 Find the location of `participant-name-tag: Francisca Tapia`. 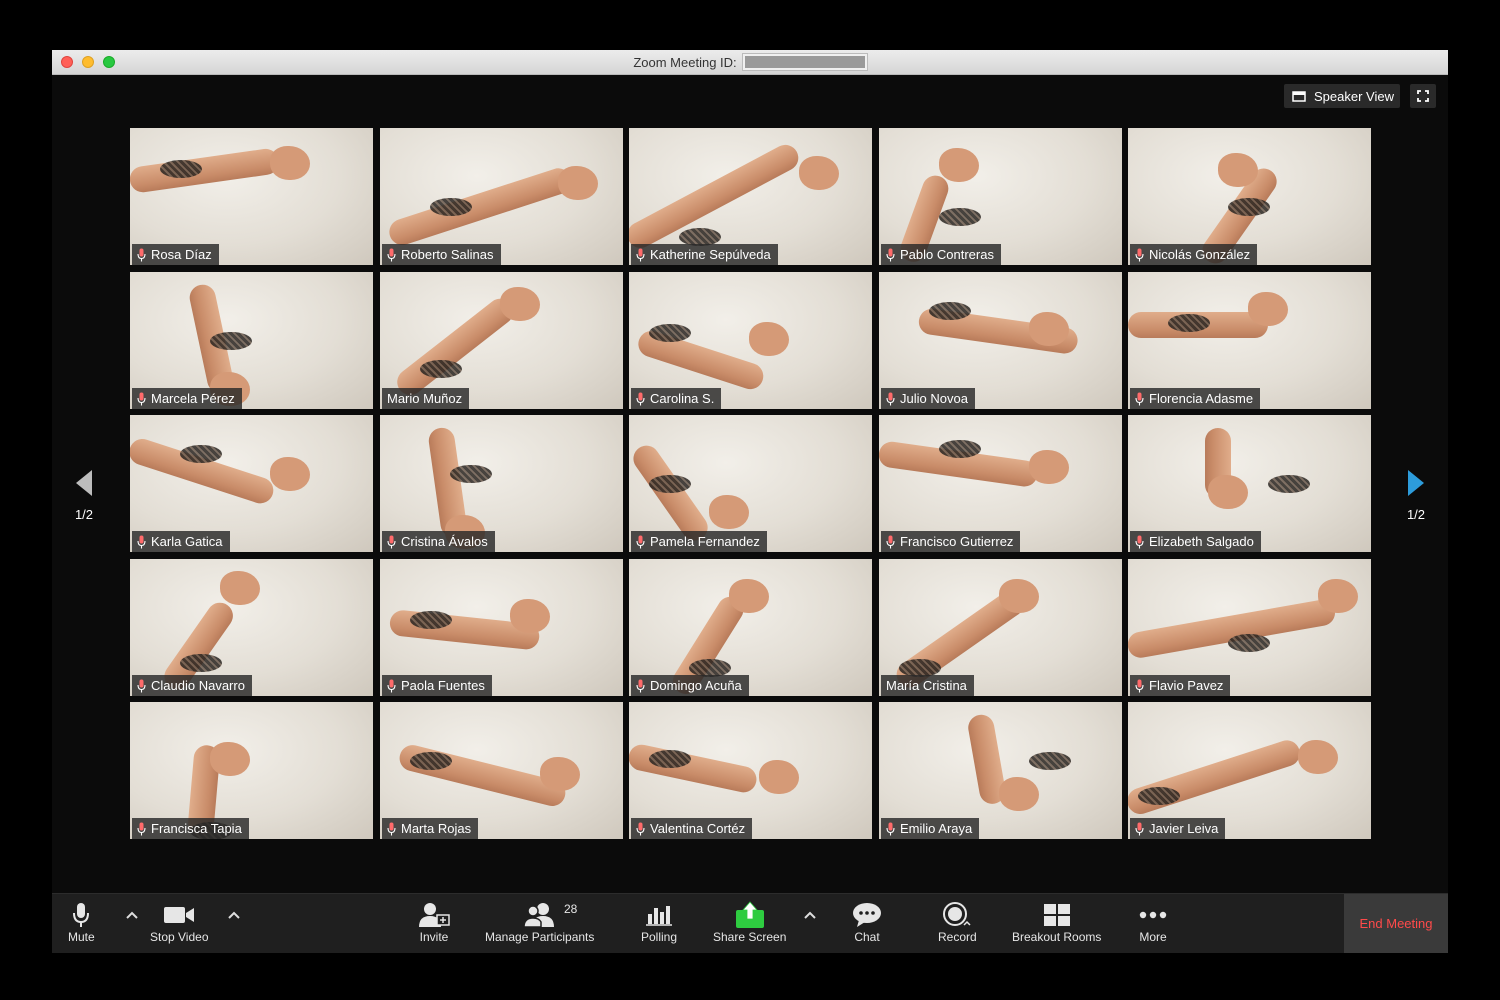

participant-name-tag: Francisca Tapia is located at coordinates (190, 828).